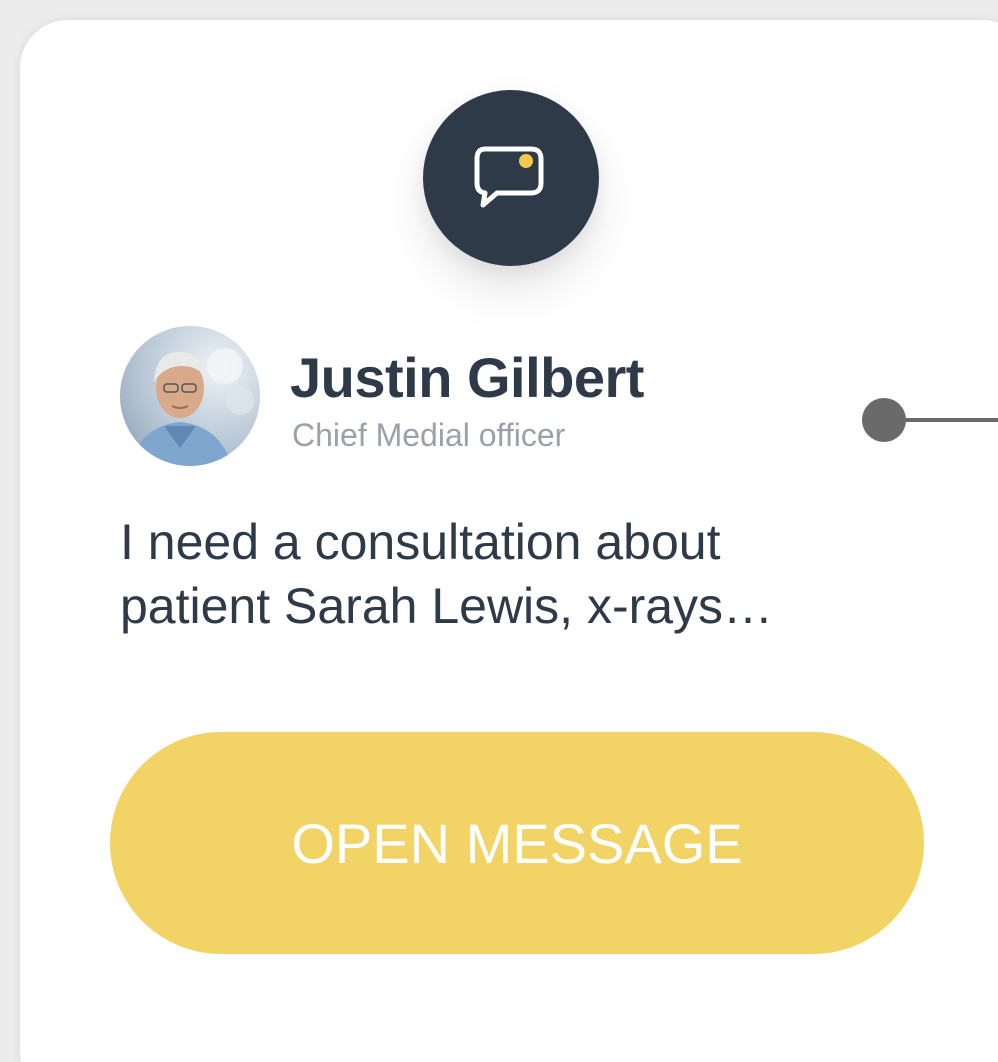 This screenshot has width=998, height=1062. Describe the element at coordinates (884, 420) in the screenshot. I see `connector-dot` at that location.